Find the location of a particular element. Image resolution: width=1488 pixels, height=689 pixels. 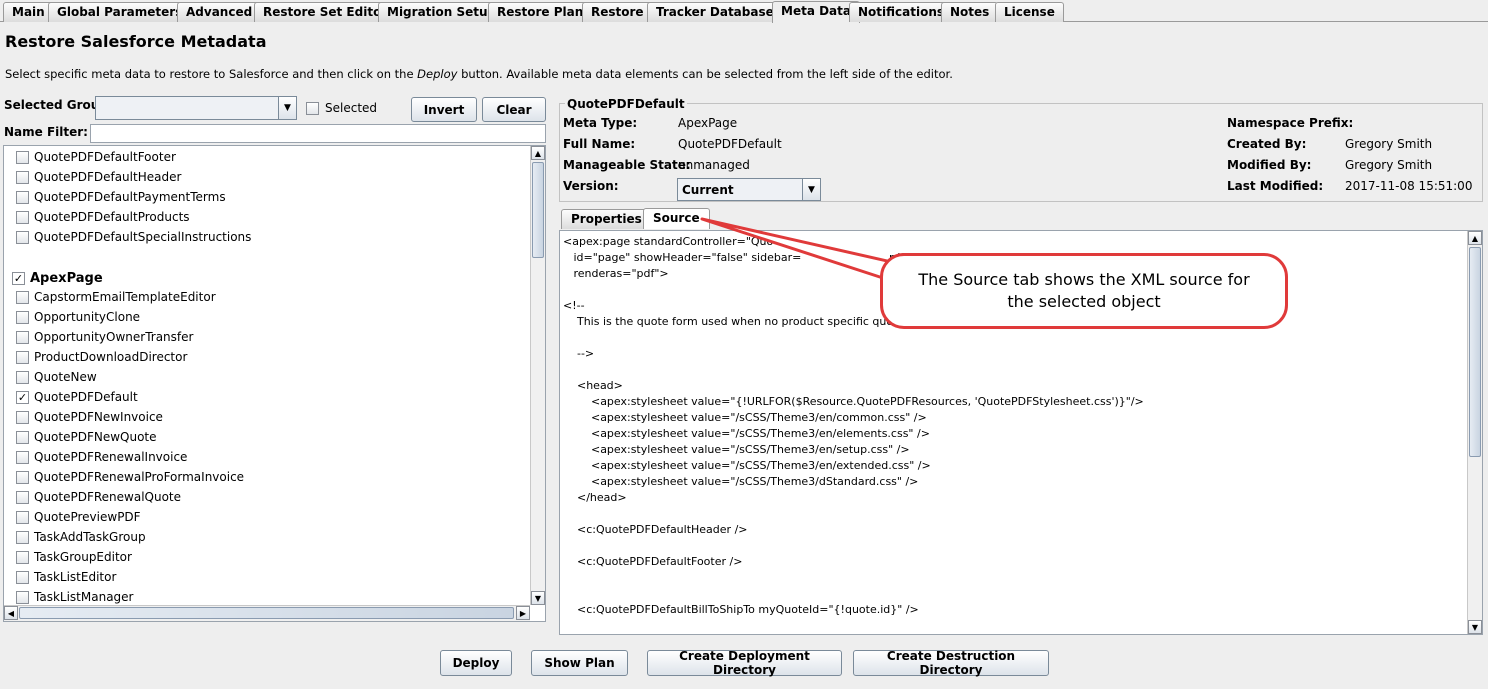

list-item: QuotePDFDefaultSpecialInstructions is located at coordinates (133, 237).